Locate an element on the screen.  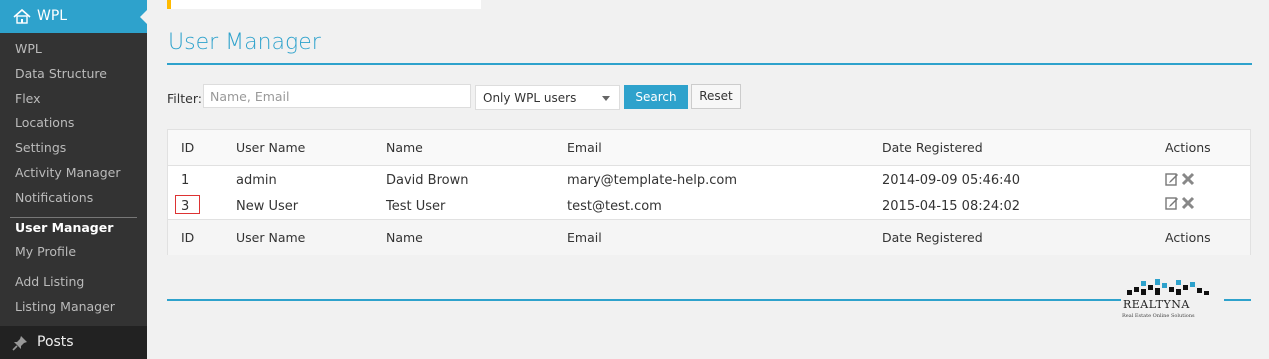
realtyna-logo: REALTYNA Real Estate Online Solutions is located at coordinates (1168, 300).